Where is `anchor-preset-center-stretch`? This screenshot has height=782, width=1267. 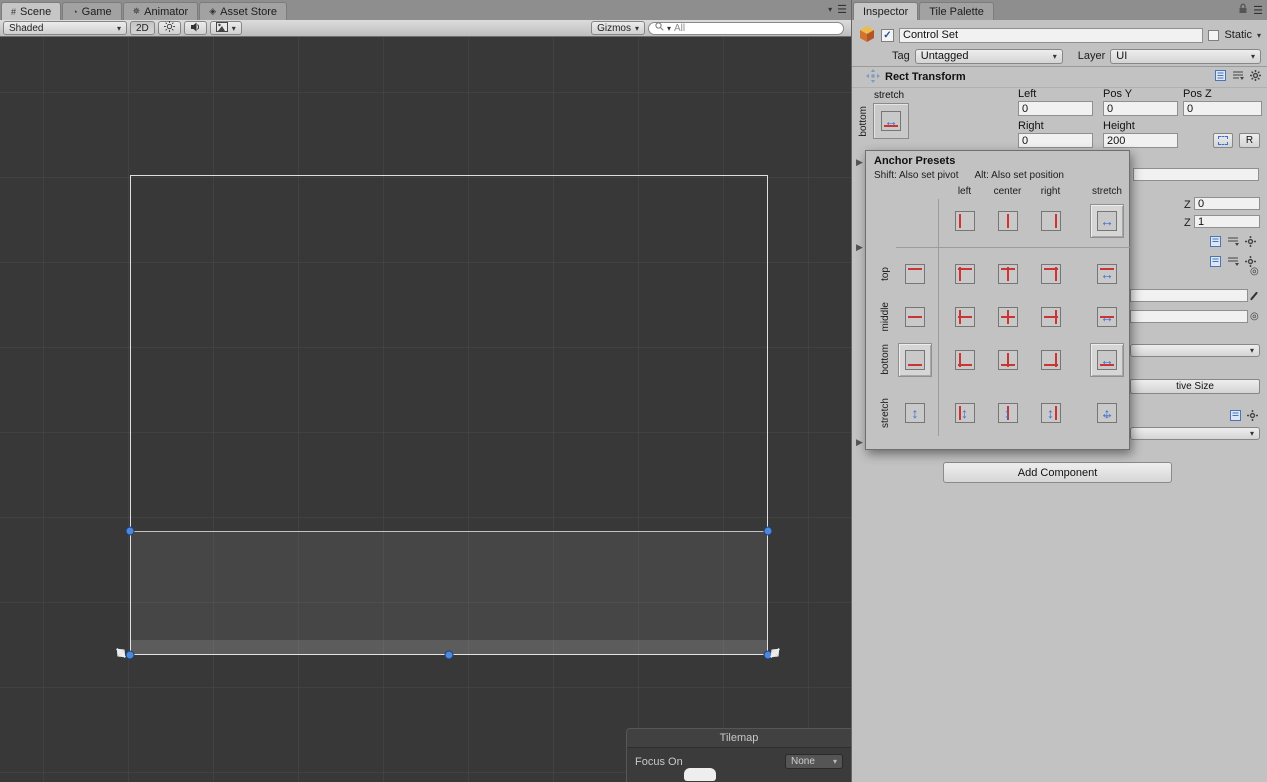
anchor-preset-center-stretch is located at coordinates (1007, 413).